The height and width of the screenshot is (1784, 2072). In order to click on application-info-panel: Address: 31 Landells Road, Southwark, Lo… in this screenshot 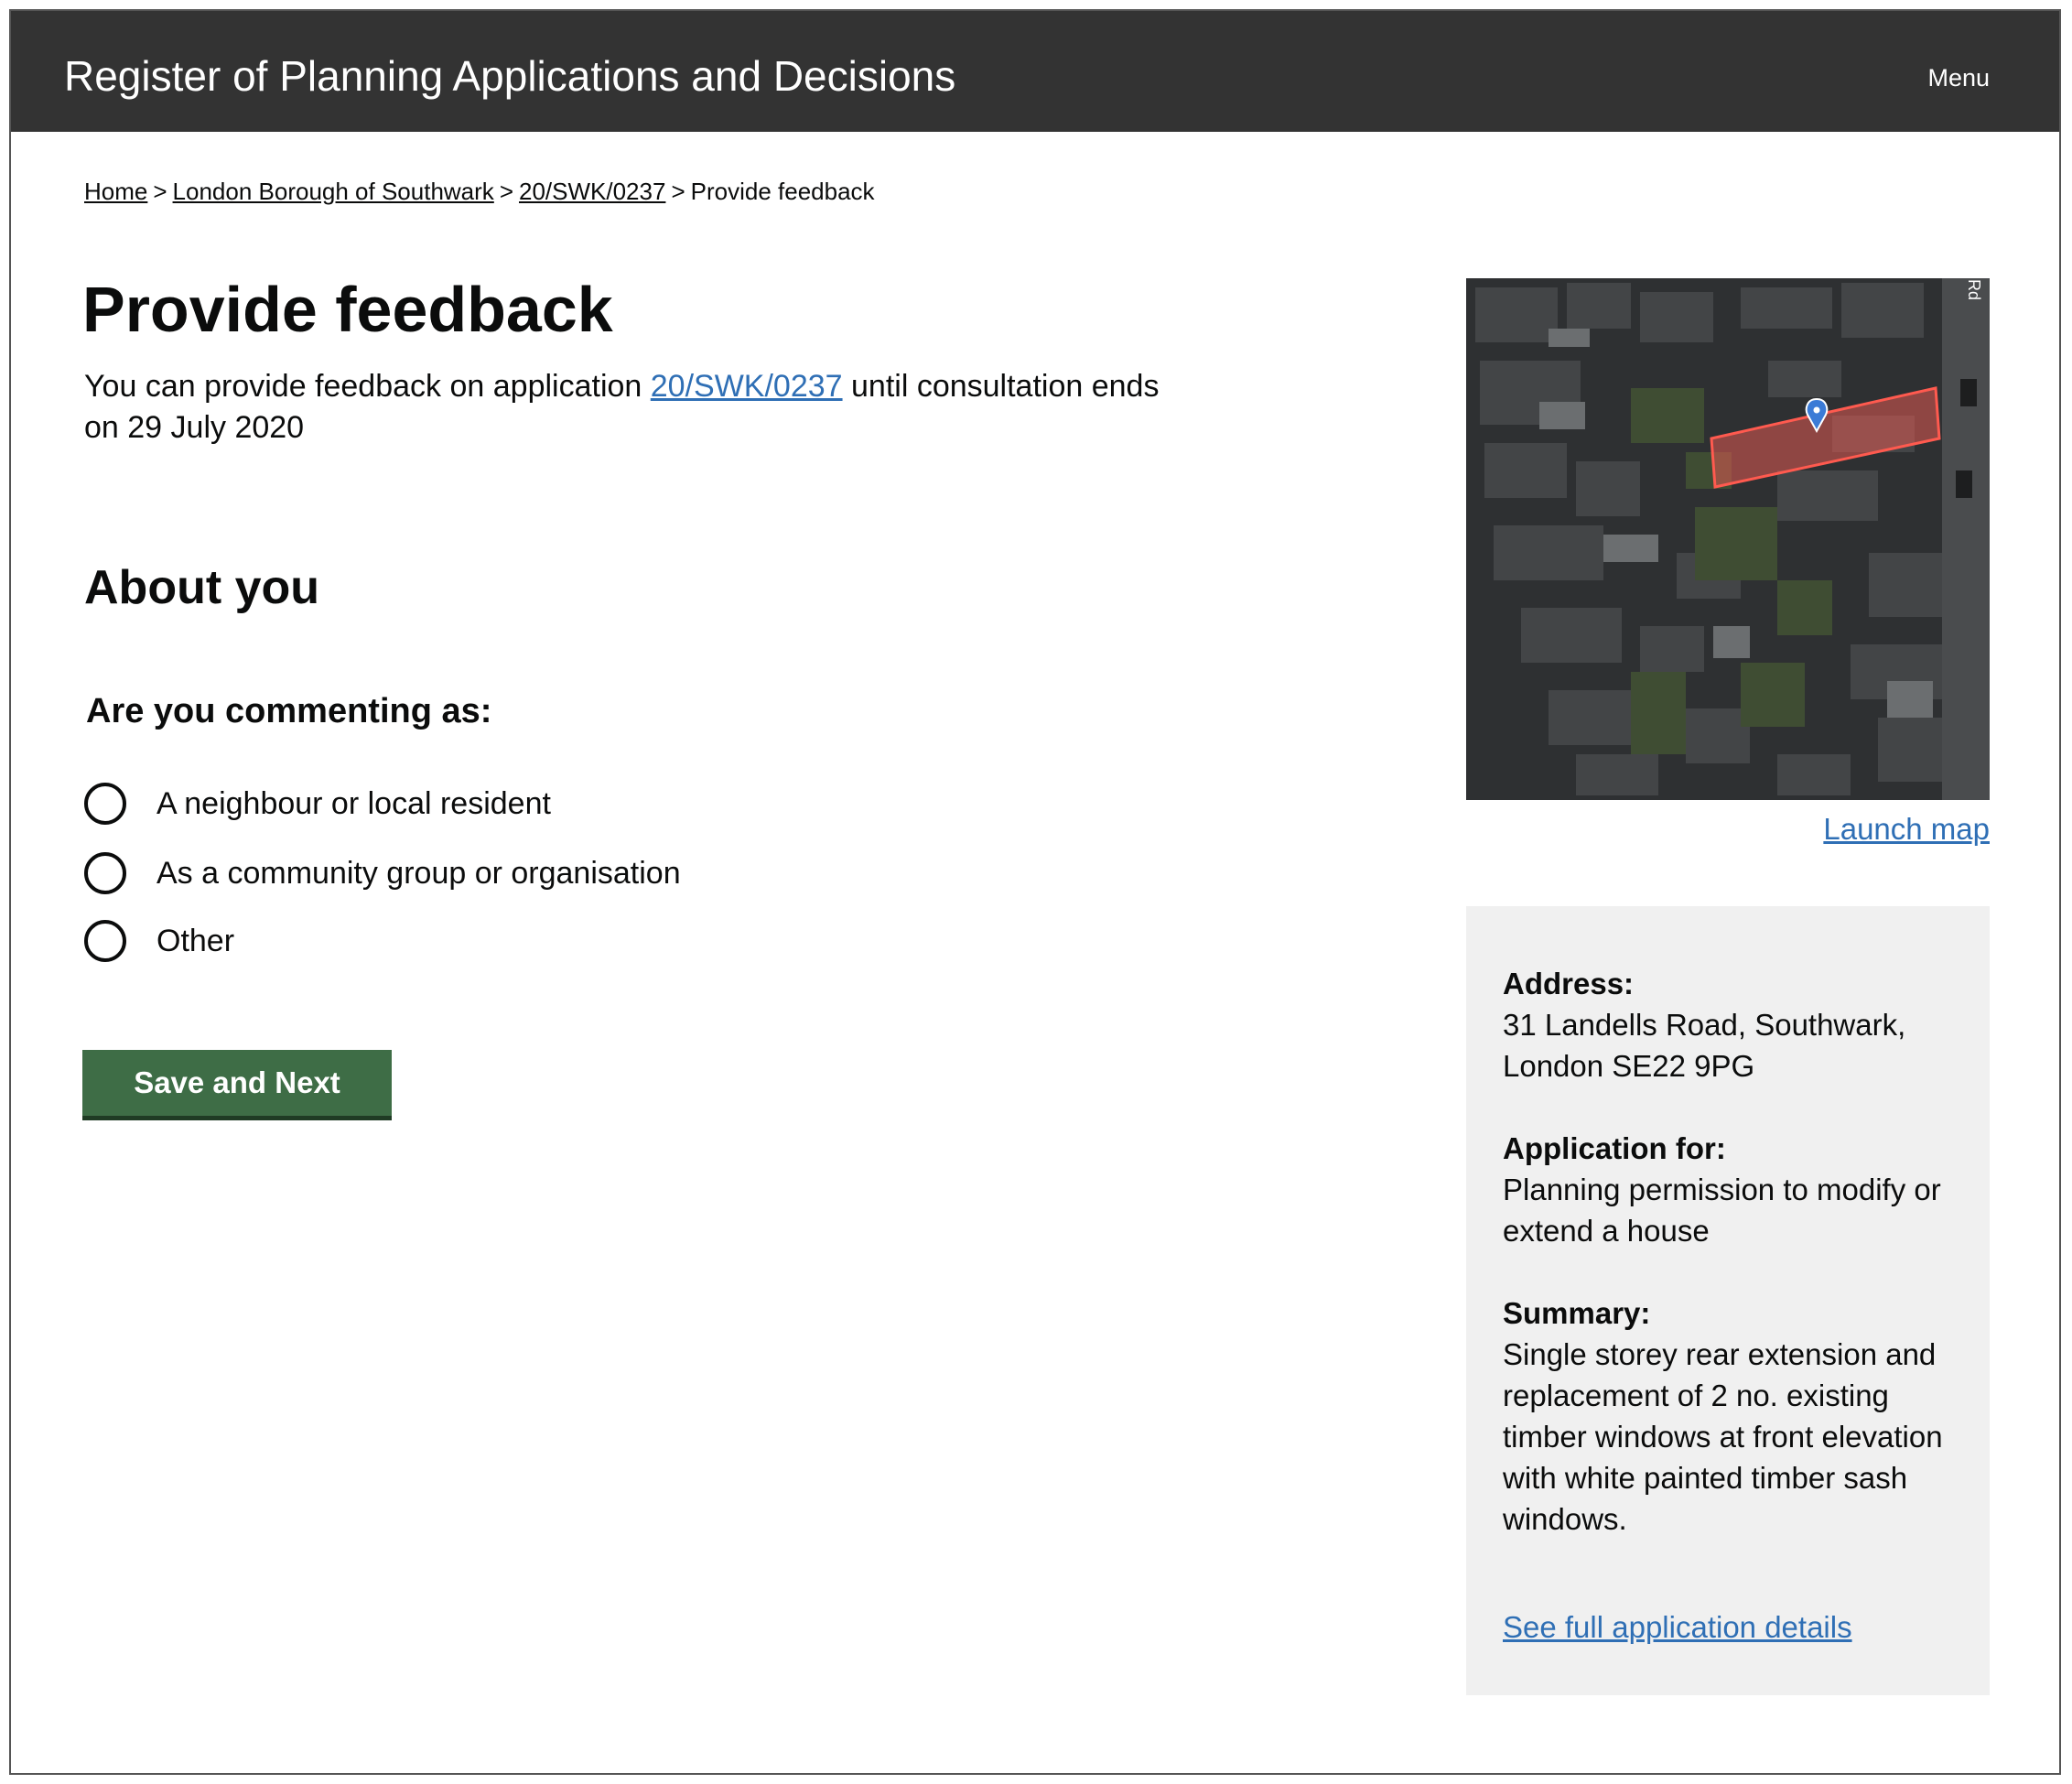, I will do `click(1728, 1300)`.